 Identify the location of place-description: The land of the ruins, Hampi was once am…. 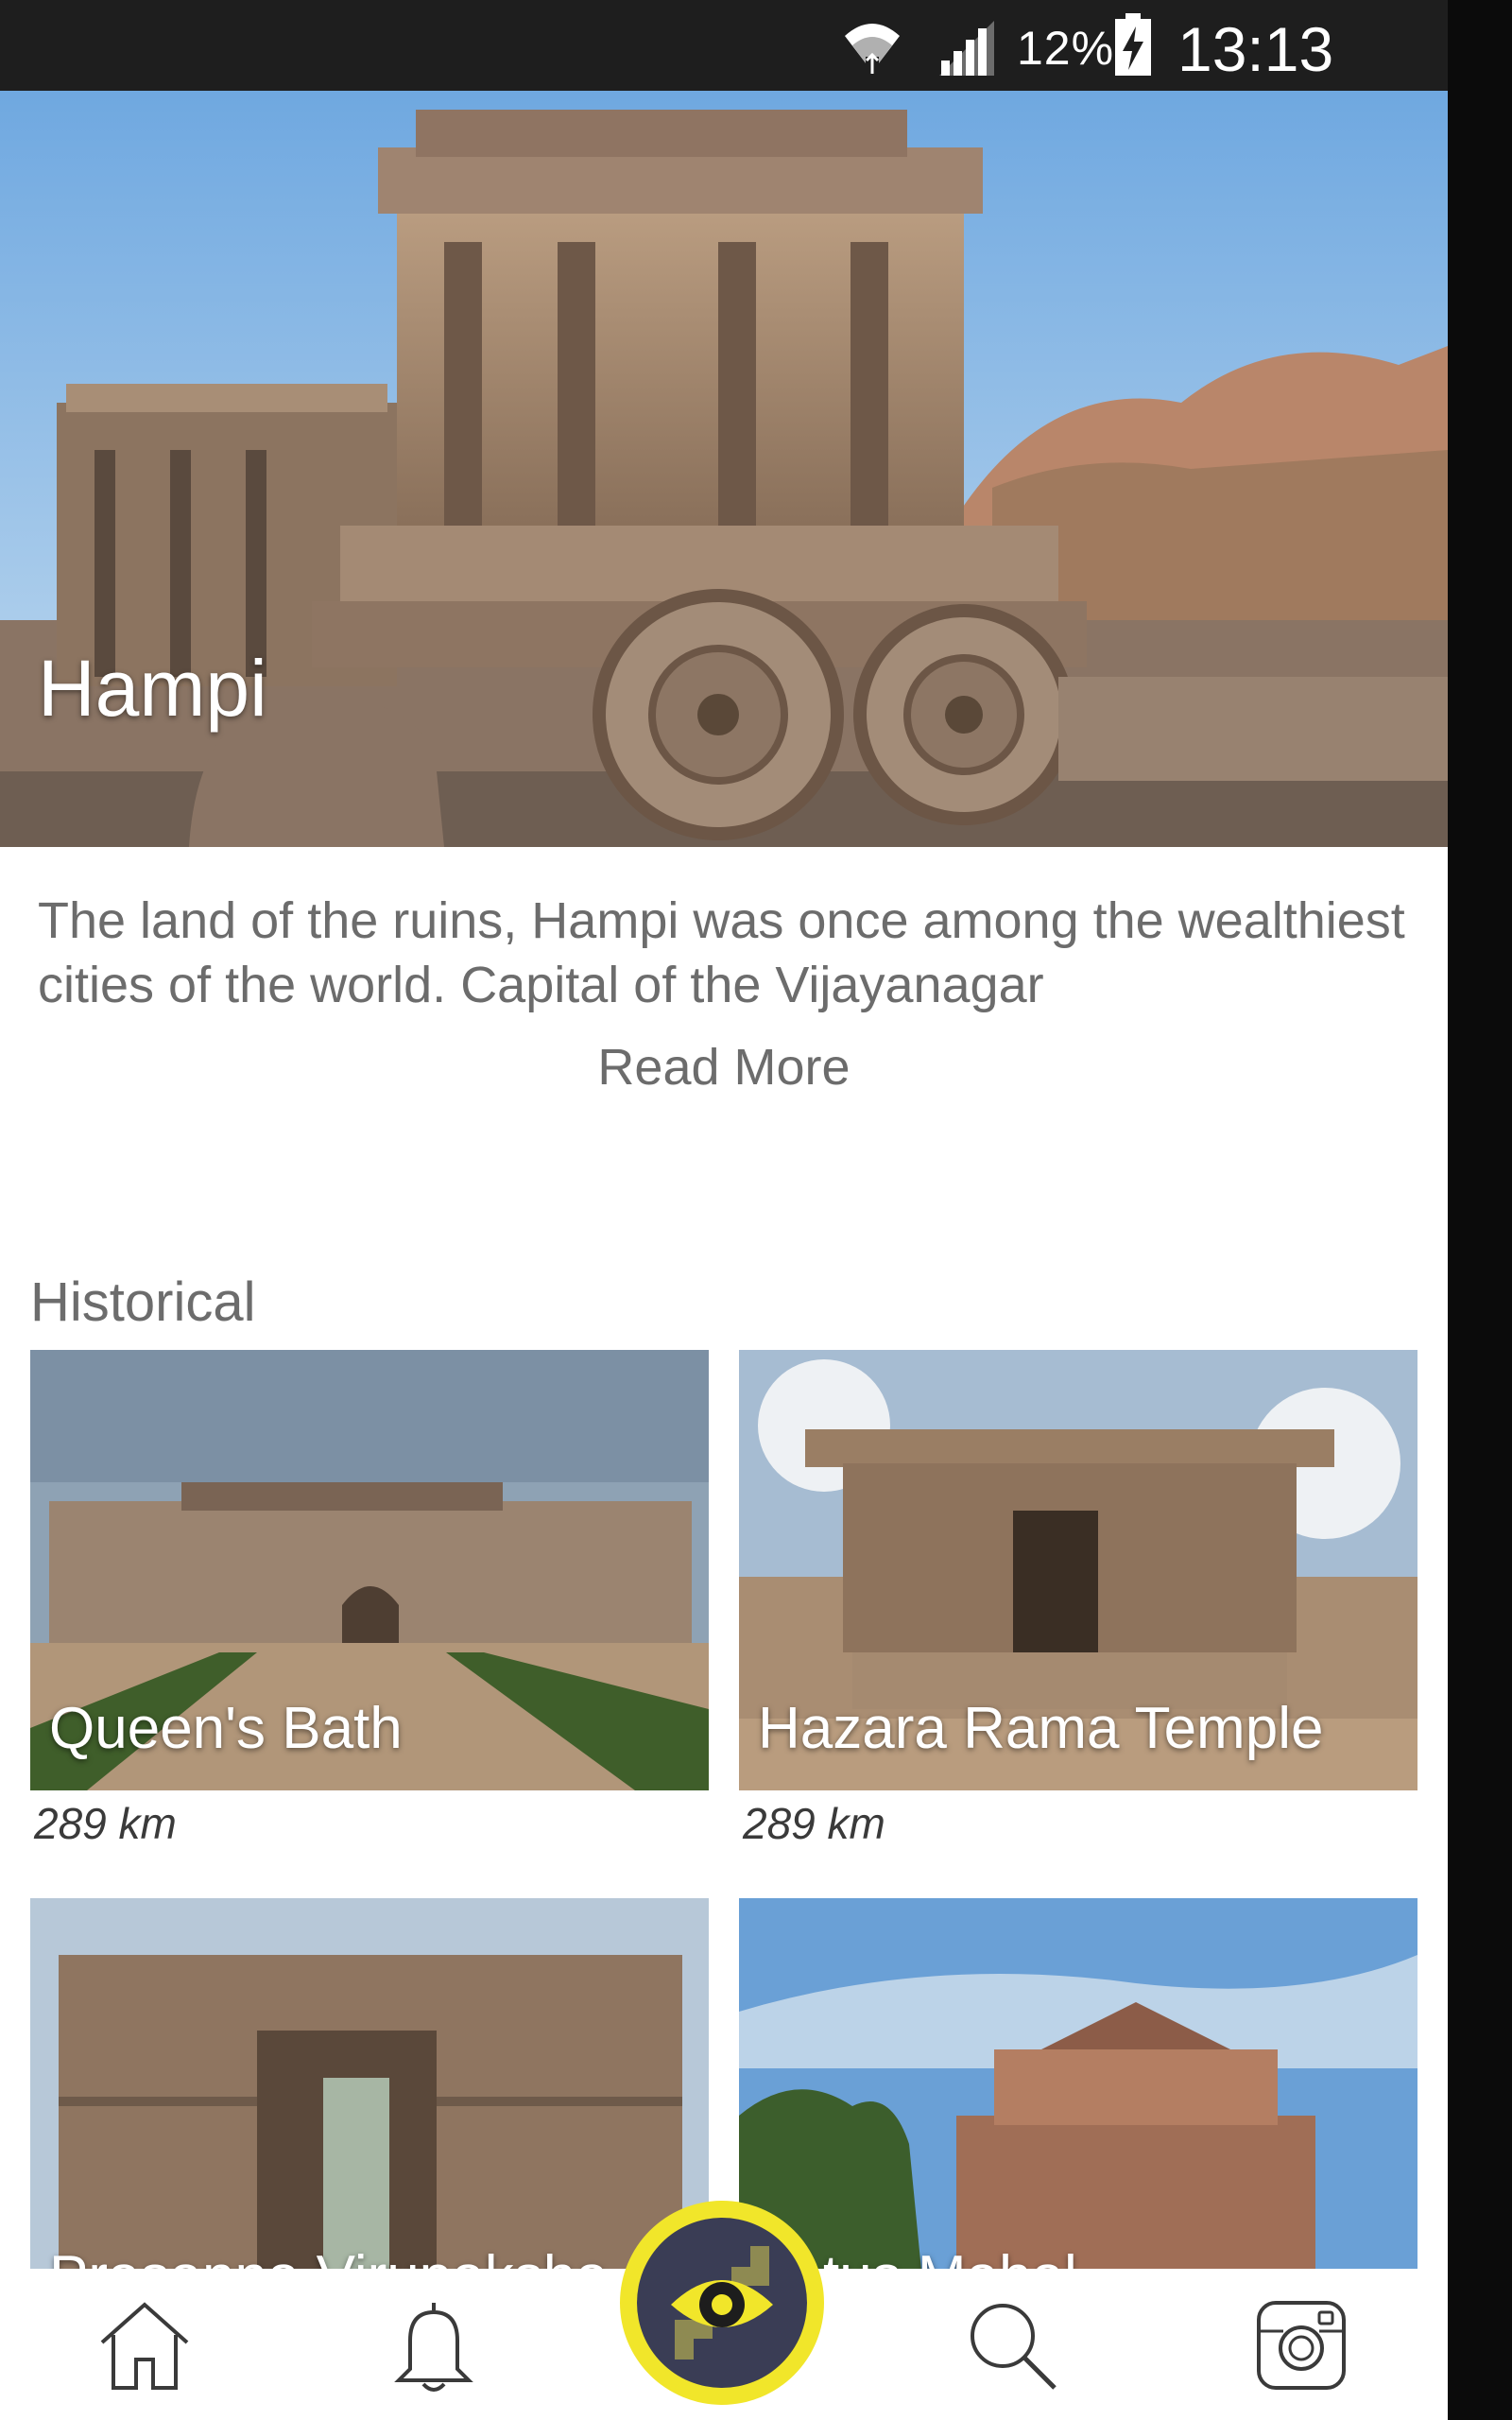
(721, 952).